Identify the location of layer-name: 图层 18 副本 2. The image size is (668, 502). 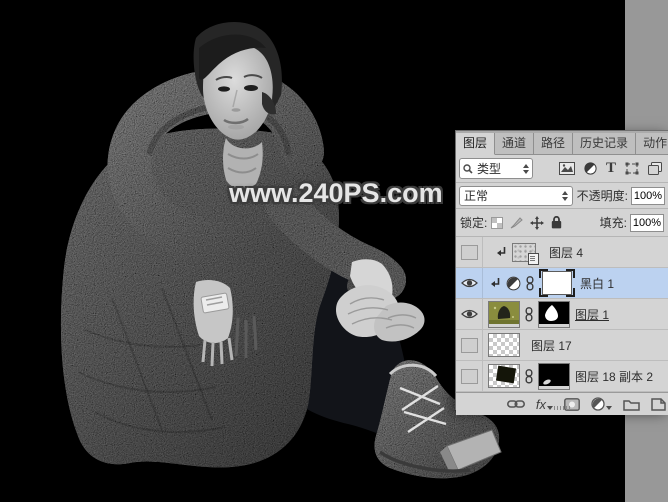
(614, 376).